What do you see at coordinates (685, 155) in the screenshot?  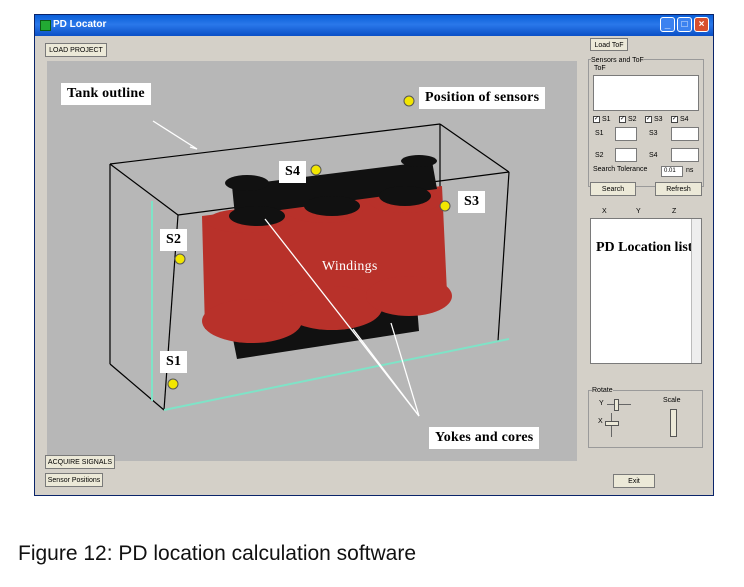 I see `s4-field` at bounding box center [685, 155].